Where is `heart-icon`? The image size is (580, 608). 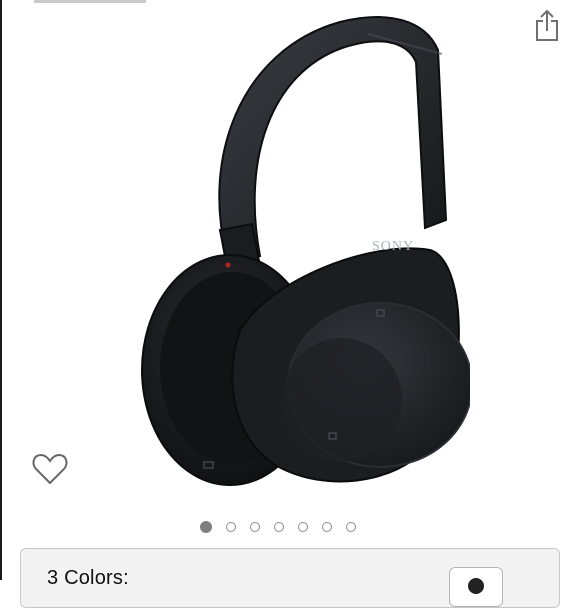
heart-icon is located at coordinates (50, 469).